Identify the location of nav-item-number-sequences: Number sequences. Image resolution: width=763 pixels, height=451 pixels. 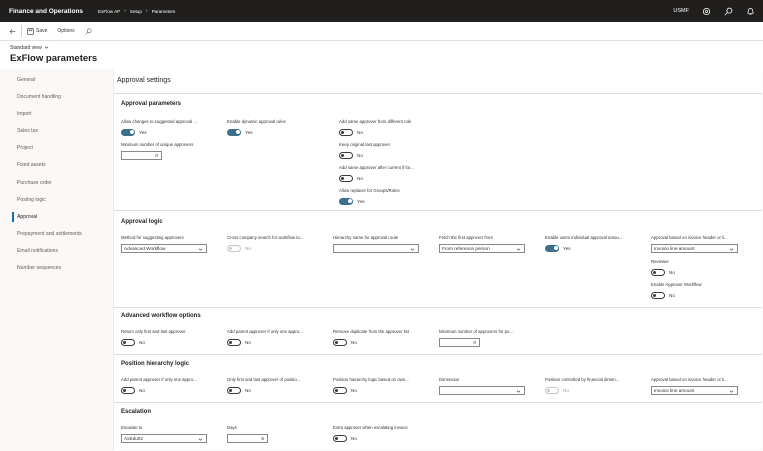
(60, 268).